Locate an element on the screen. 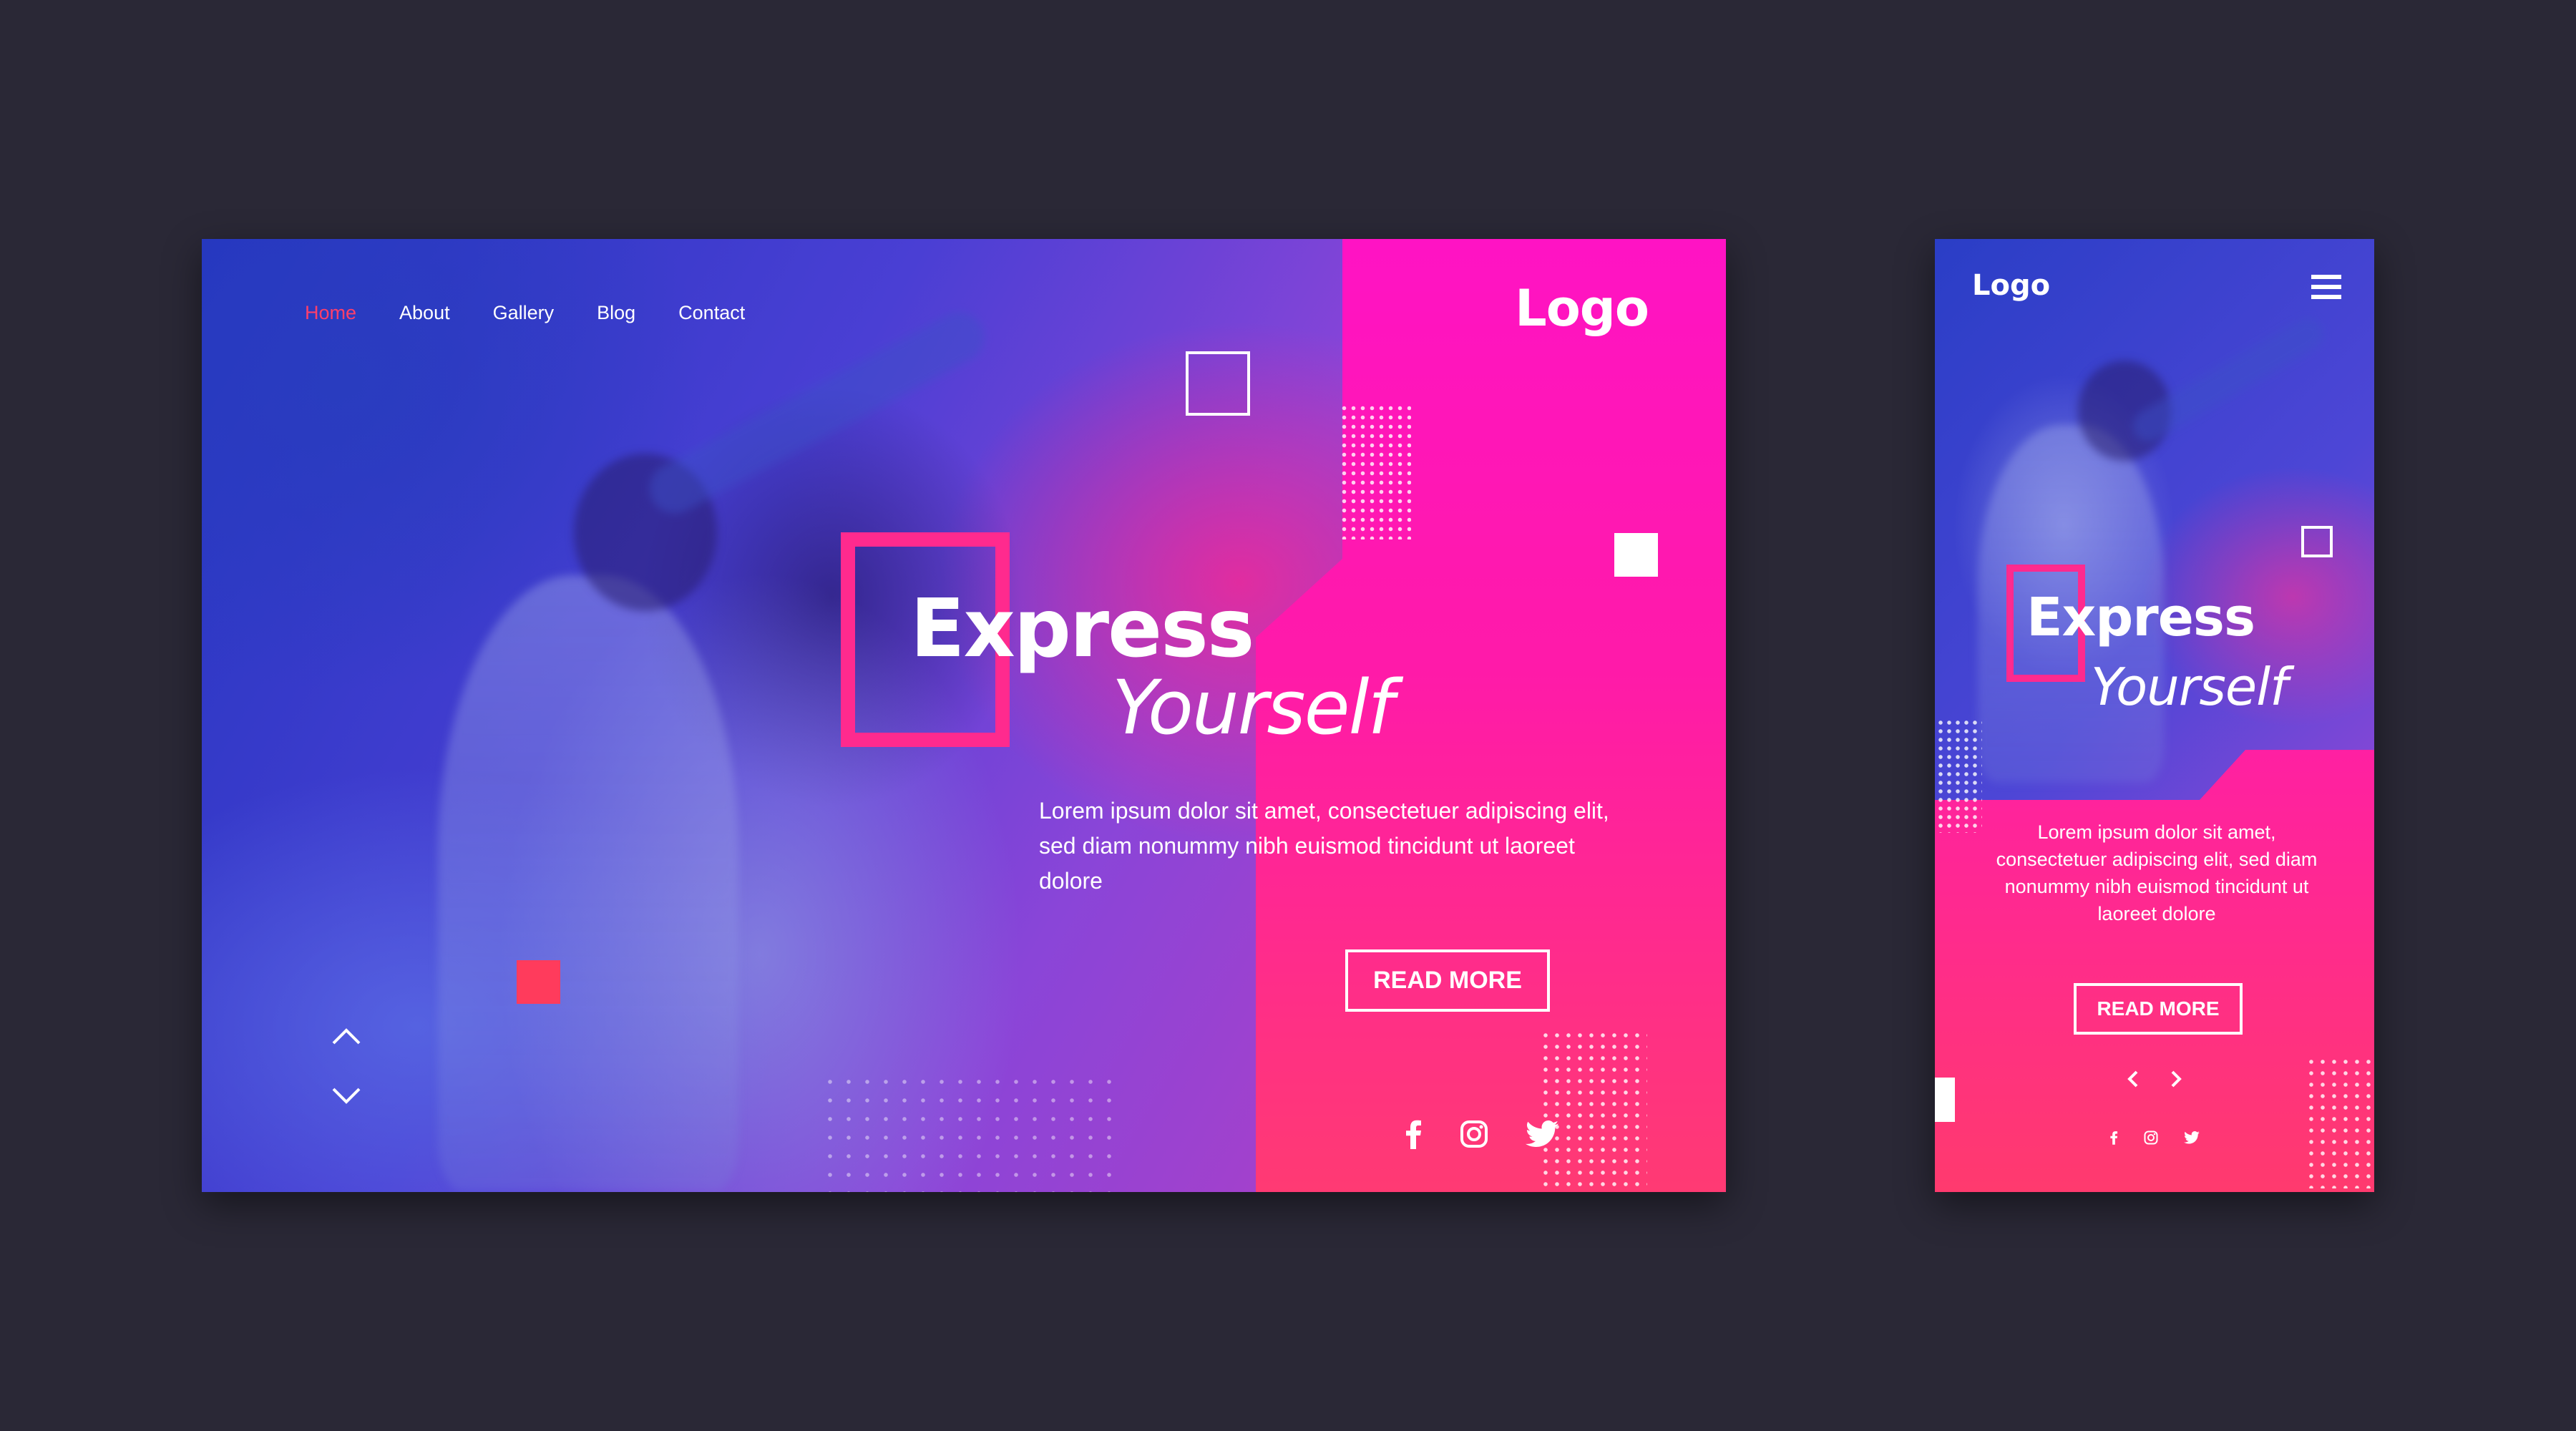 The width and height of the screenshot is (2576, 1431). deco-square-red is located at coordinates (538, 982).